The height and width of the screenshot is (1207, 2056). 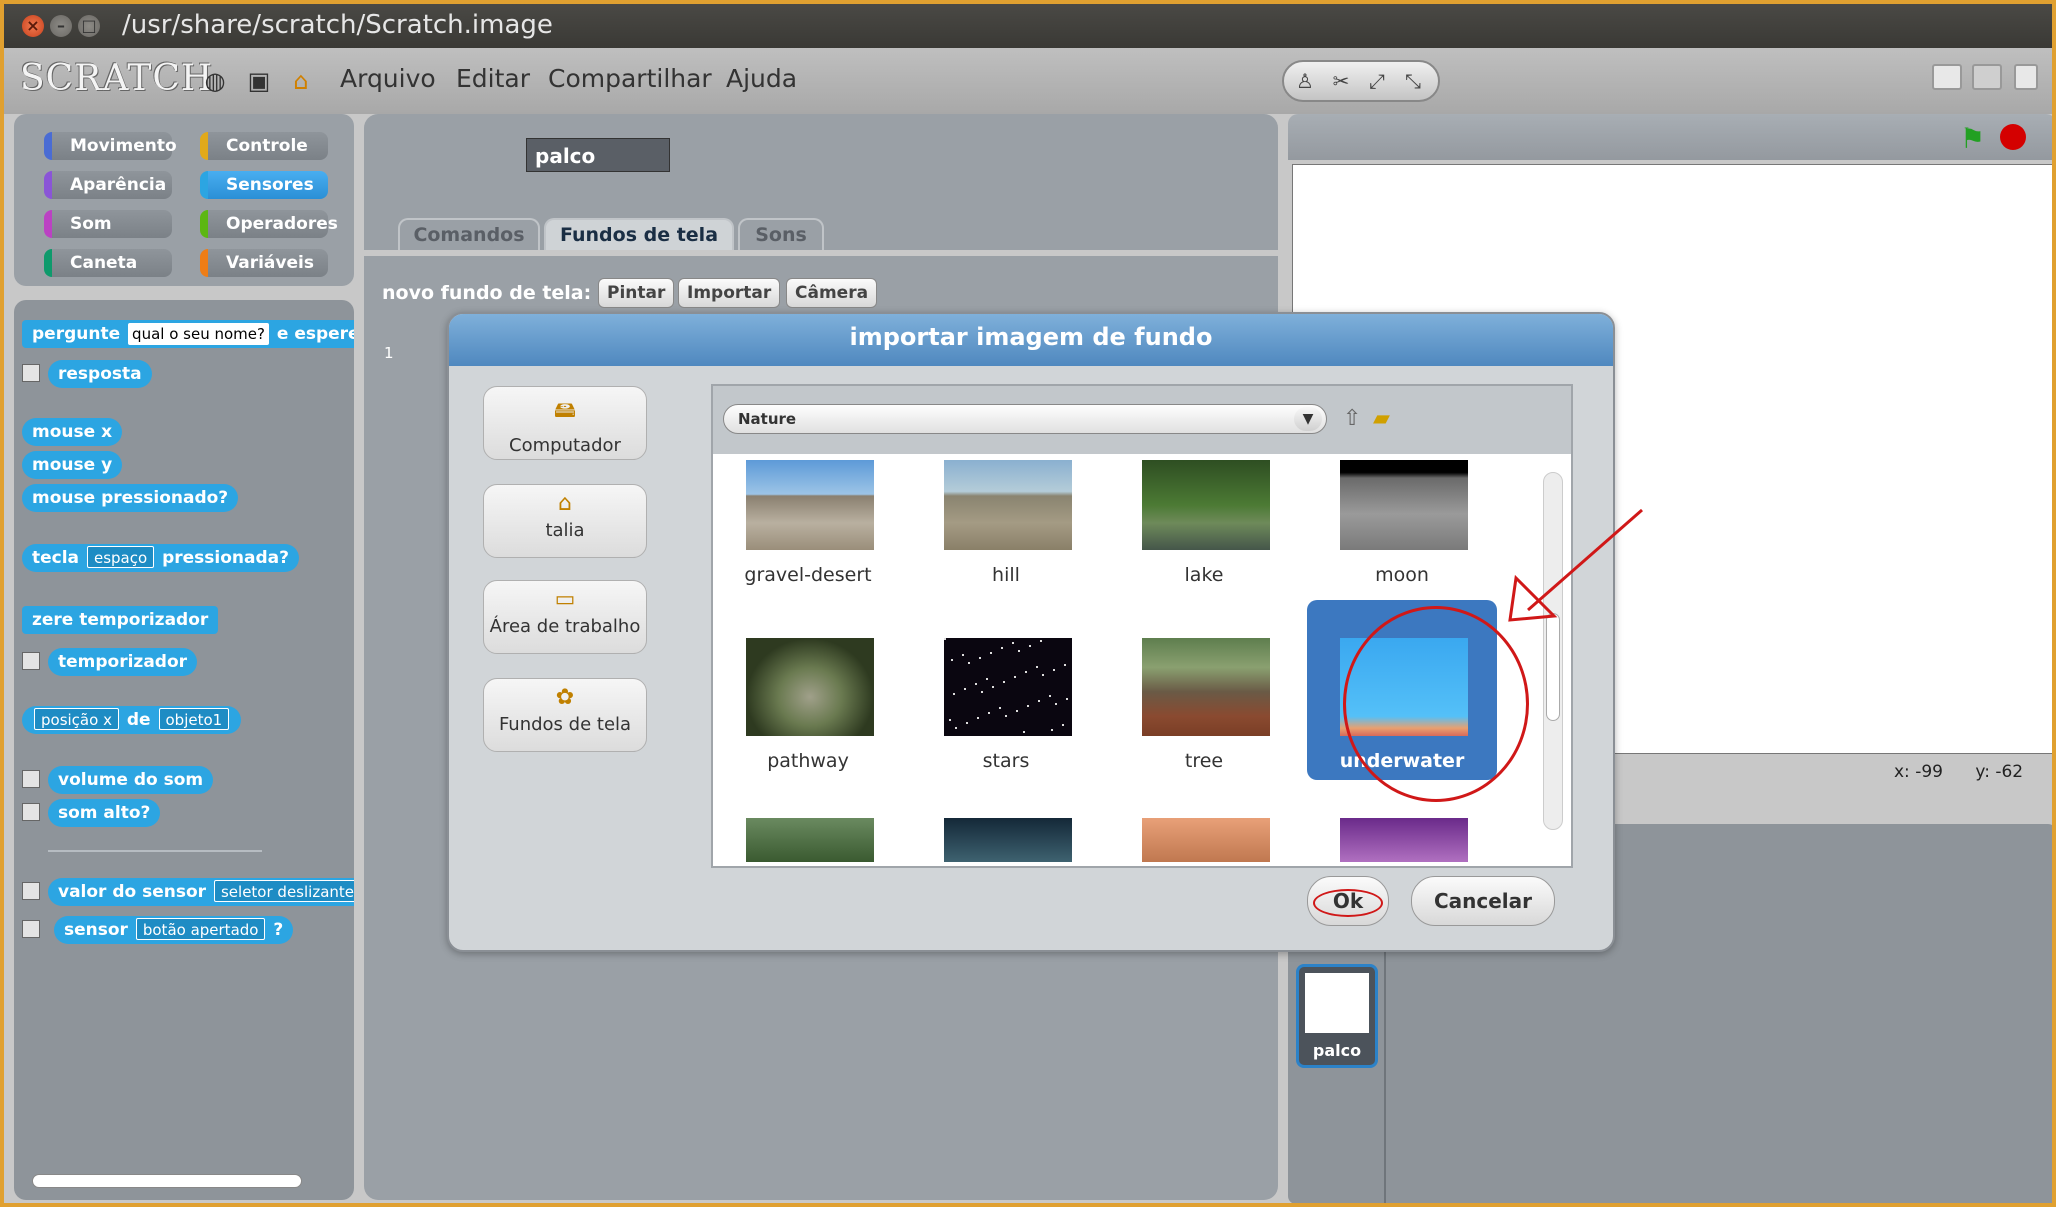 I want to click on new-folder-icon: ▰, so click(x=1381, y=418).